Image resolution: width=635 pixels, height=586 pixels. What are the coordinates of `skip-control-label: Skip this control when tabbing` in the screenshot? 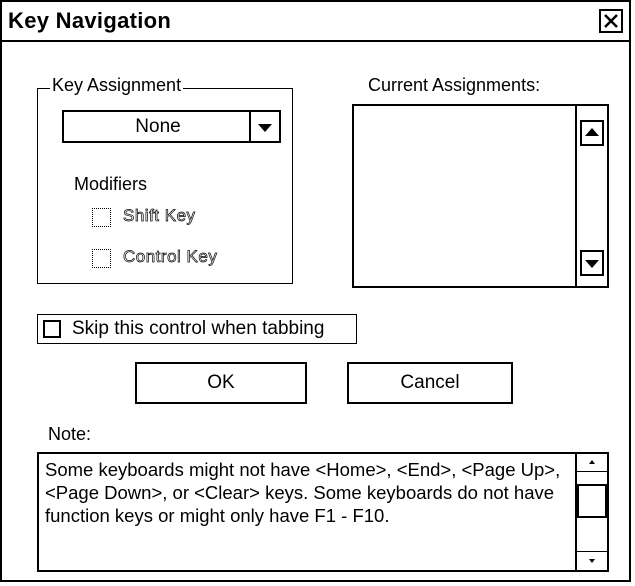 It's located at (198, 328).